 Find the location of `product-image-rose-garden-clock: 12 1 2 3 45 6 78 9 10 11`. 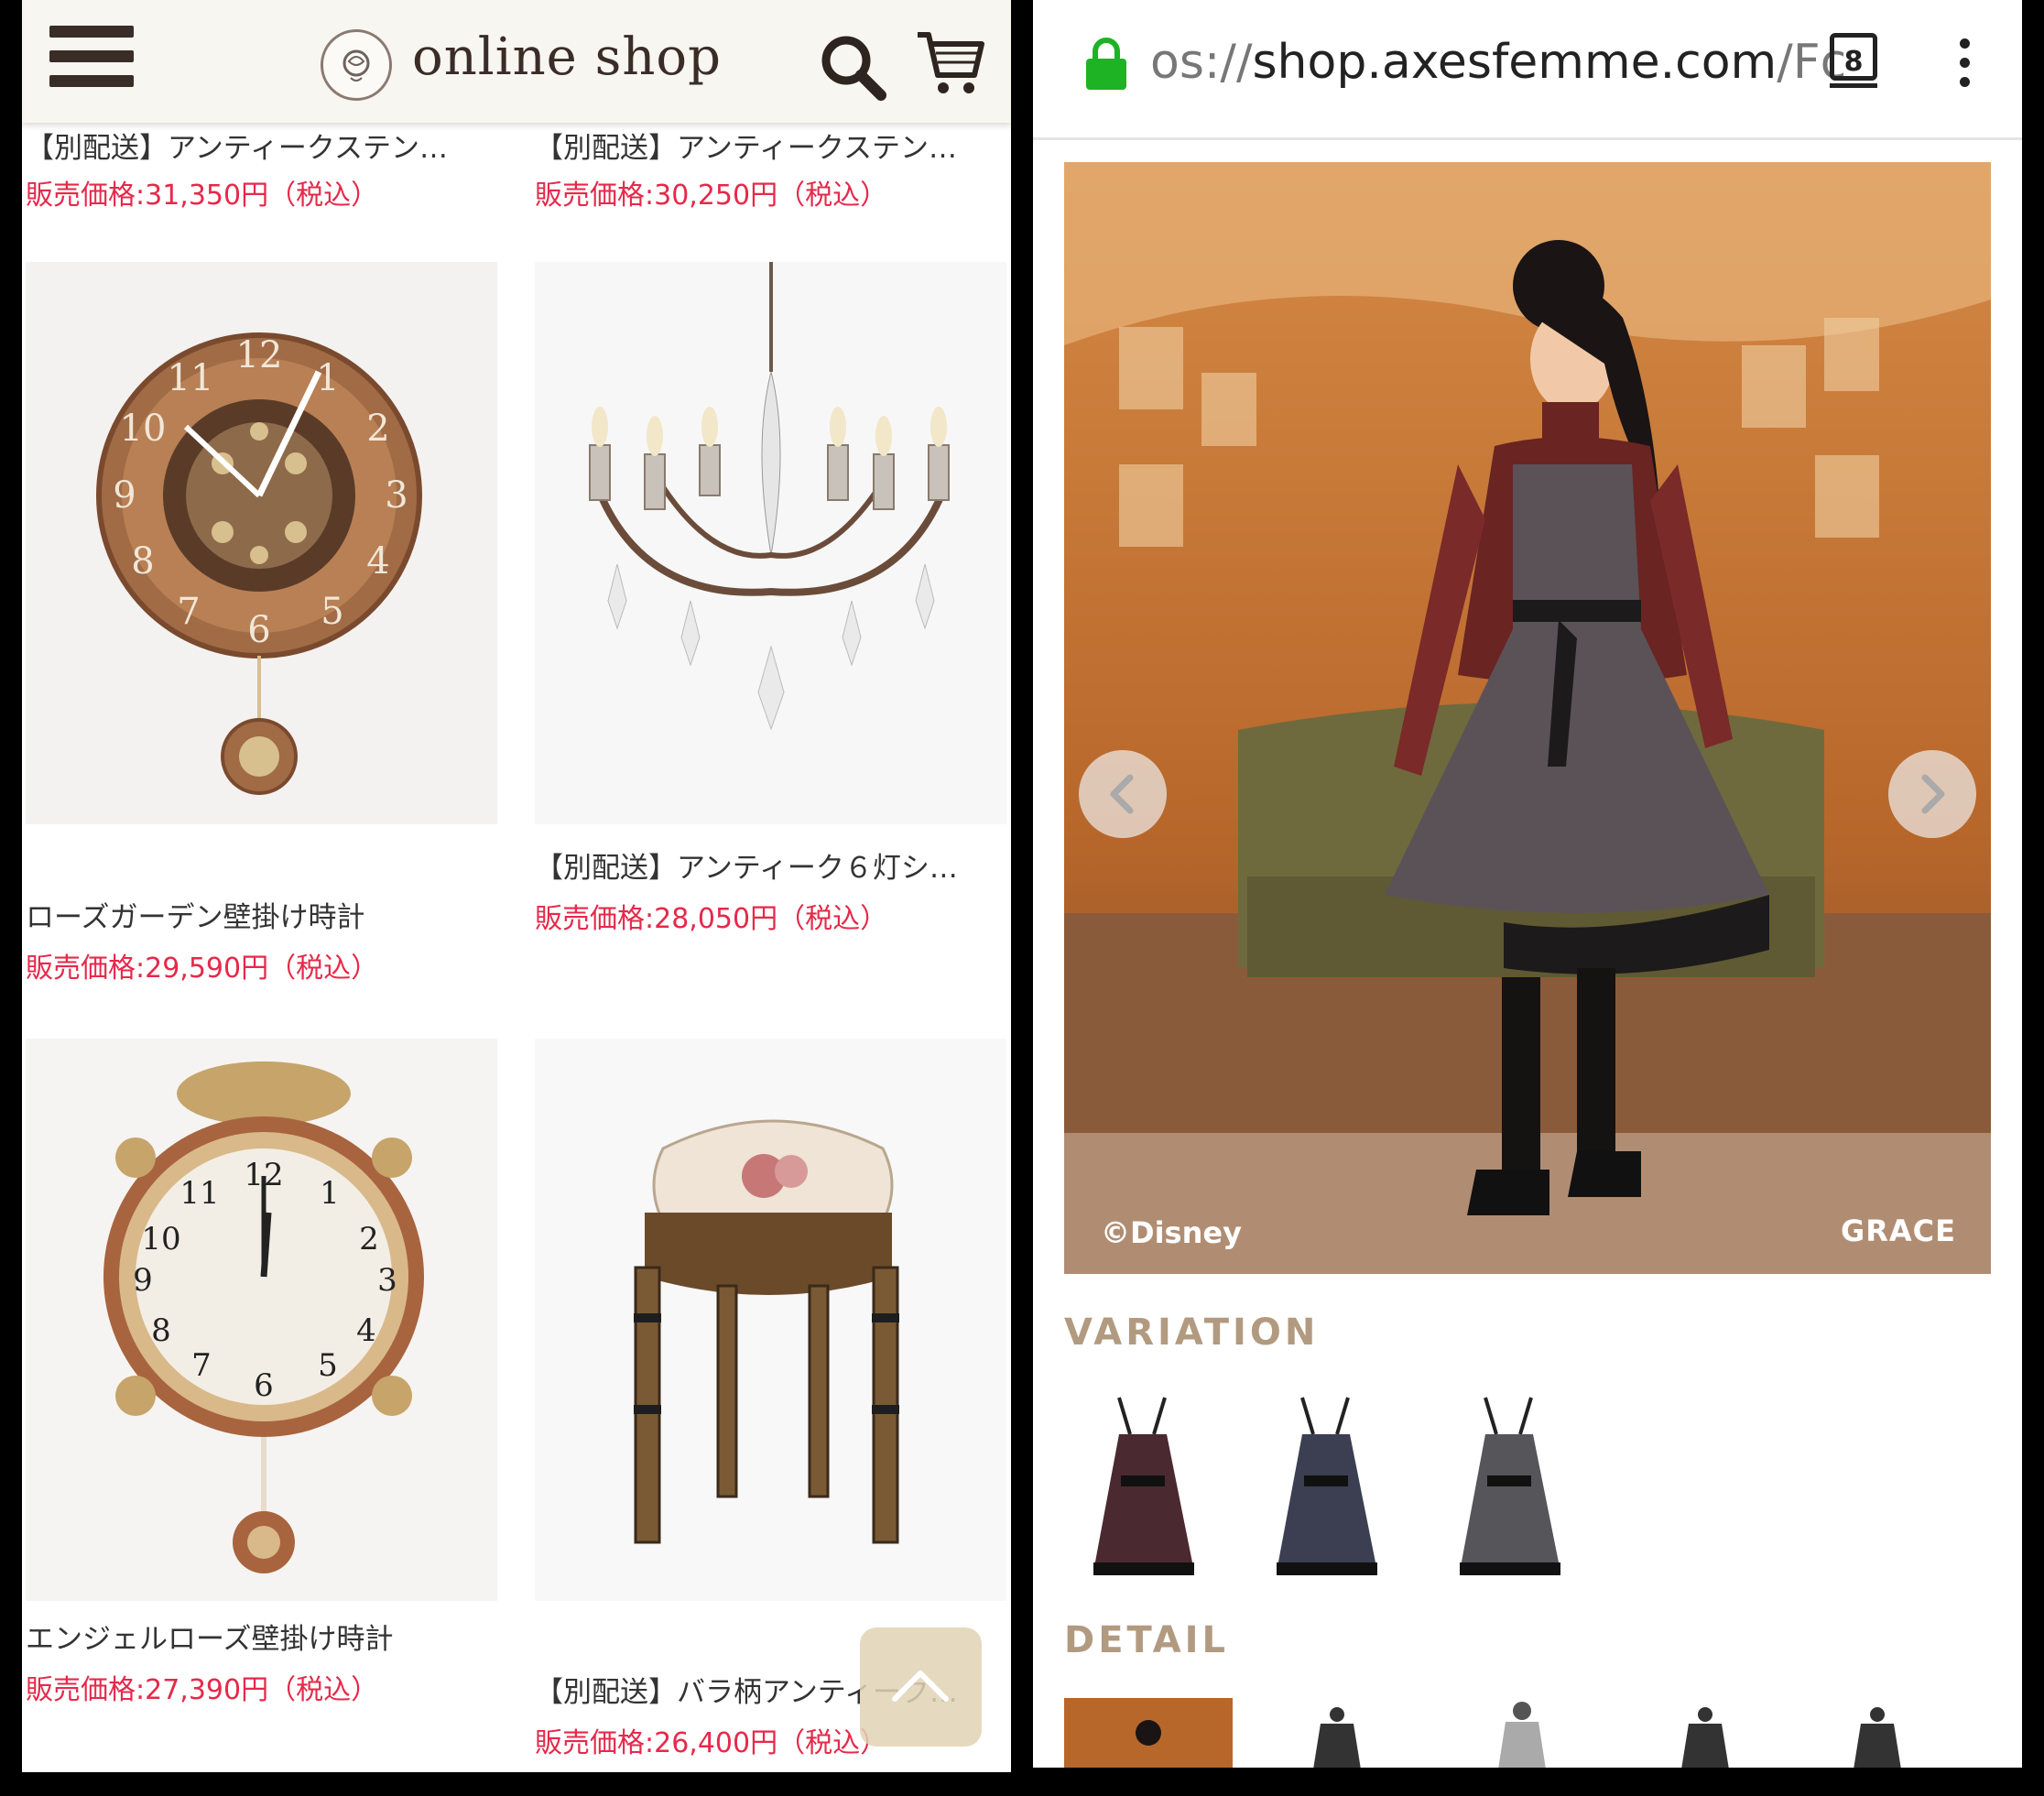

product-image-rose-garden-clock: 12 1 2 3 45 6 78 9 10 11 is located at coordinates (262, 543).